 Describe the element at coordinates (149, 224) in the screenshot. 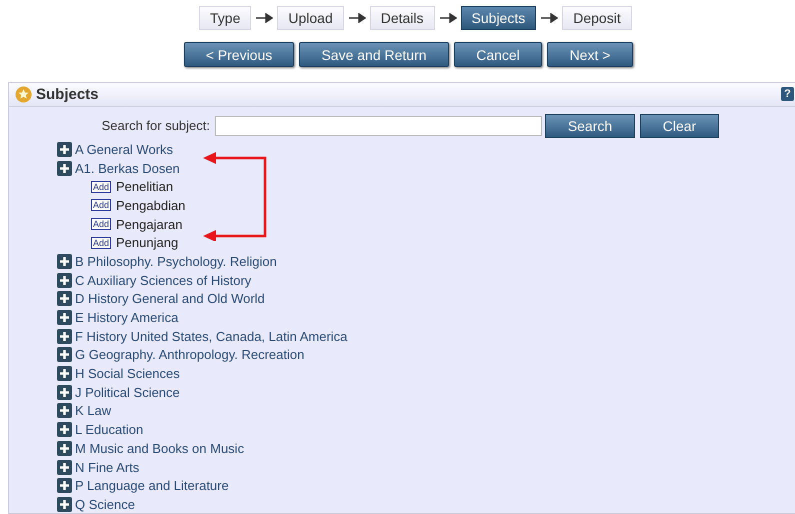

I see `subject-label: Pengajaran` at that location.